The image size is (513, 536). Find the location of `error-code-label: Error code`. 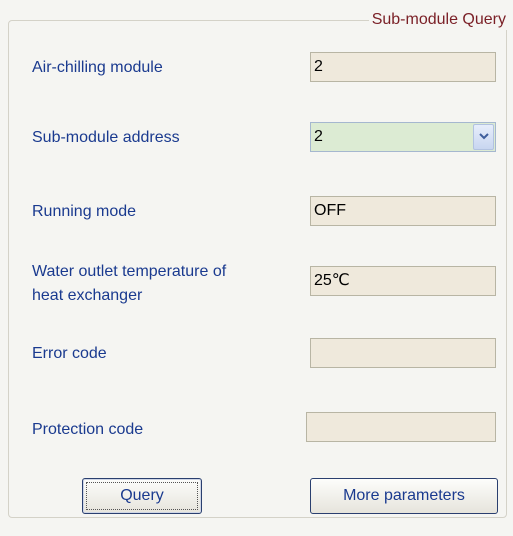

error-code-label: Error code is located at coordinates (69, 353).